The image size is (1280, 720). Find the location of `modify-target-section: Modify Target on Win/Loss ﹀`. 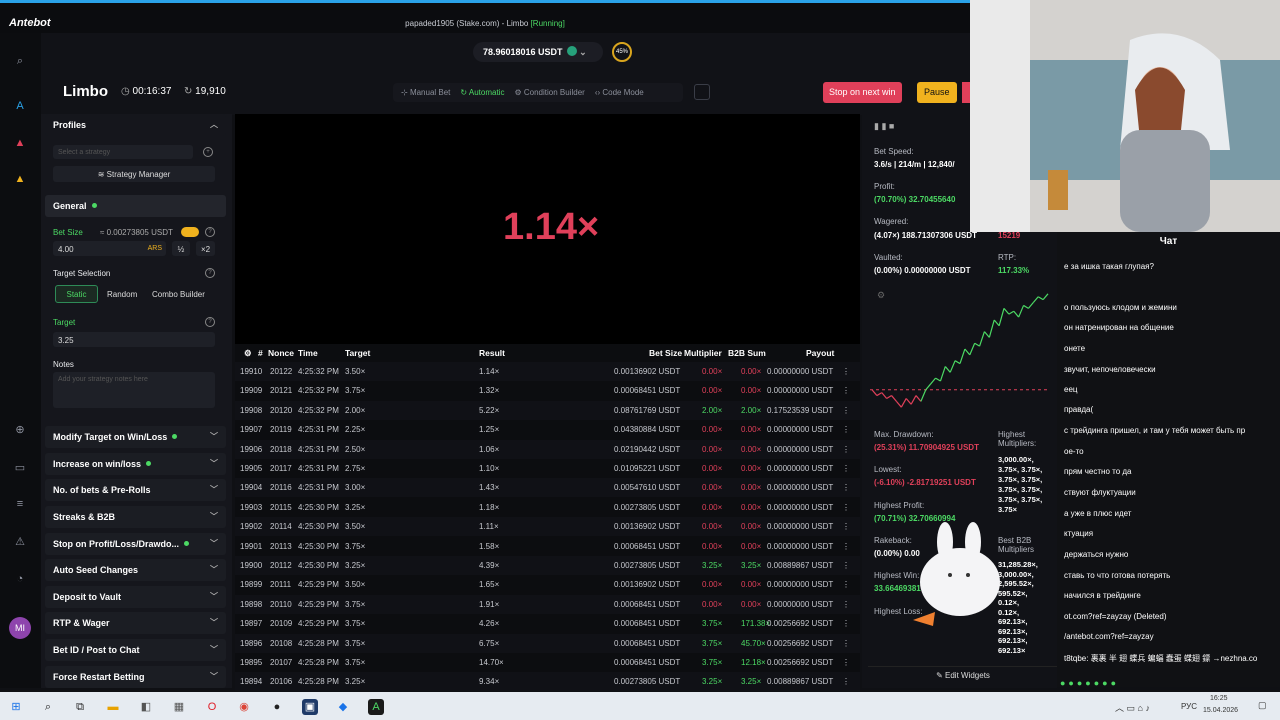

modify-target-section: Modify Target on Win/Loss ﹀ is located at coordinates (135, 437).